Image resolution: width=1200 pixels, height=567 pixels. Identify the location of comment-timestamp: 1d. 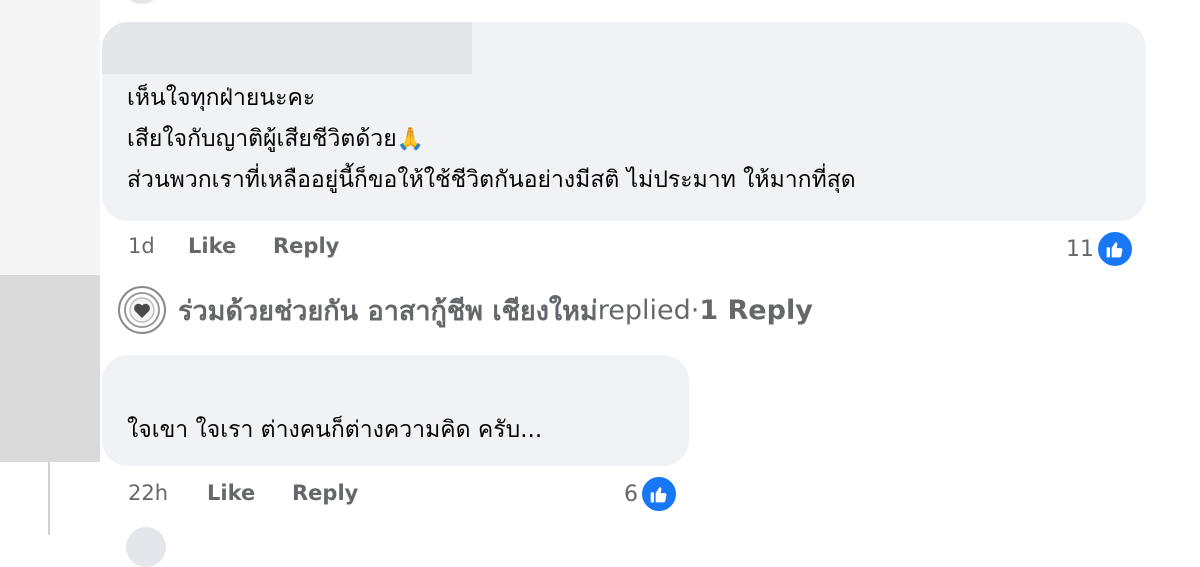
(141, 246).